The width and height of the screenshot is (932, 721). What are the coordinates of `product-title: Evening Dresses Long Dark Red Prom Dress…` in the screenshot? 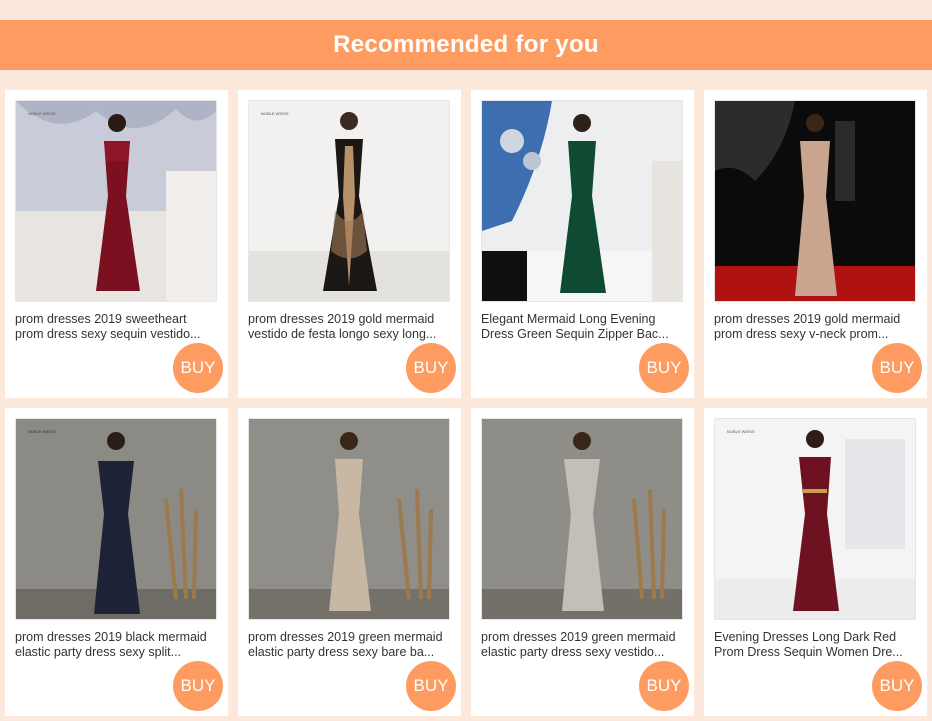 It's located at (816, 645).